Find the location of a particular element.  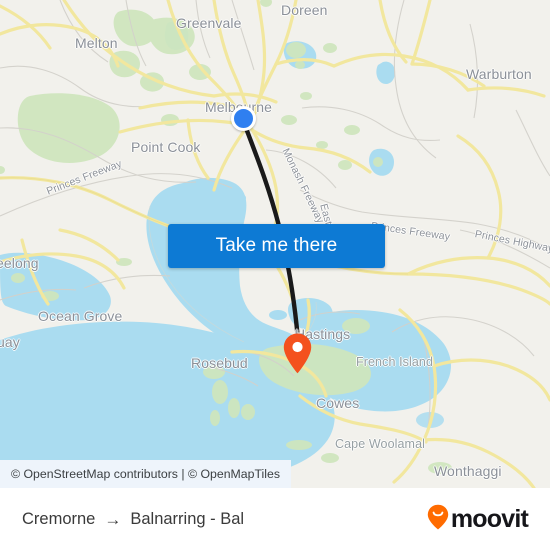

arrow-right-icon: → is located at coordinates (113, 519).